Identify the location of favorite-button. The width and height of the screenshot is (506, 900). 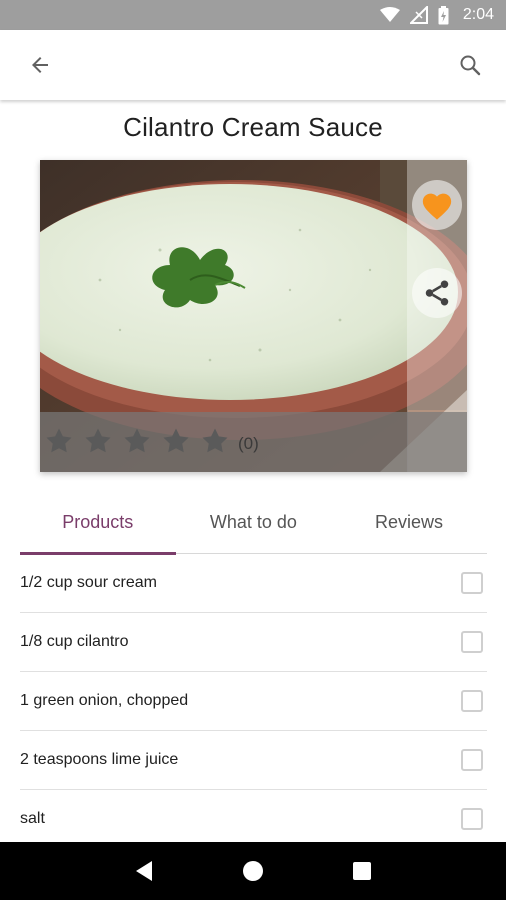
(437, 205).